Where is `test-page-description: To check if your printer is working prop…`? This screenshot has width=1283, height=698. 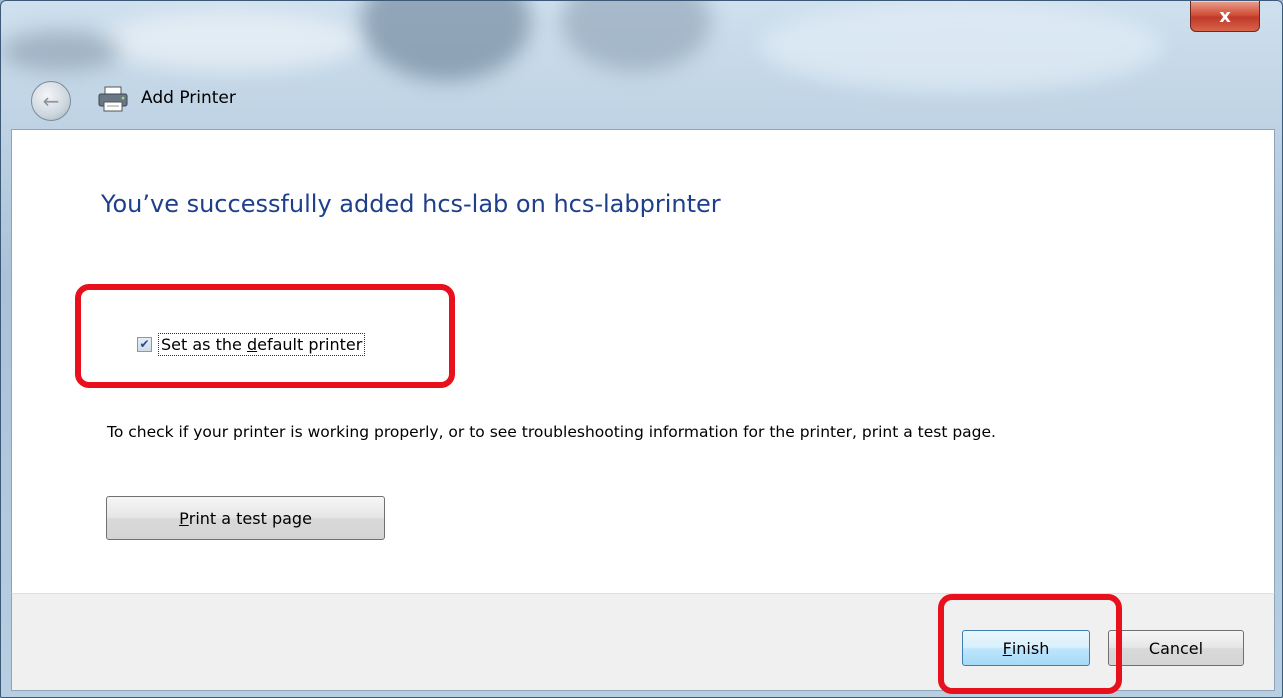
test-page-description: To check if your printer is working prop… is located at coordinates (551, 432).